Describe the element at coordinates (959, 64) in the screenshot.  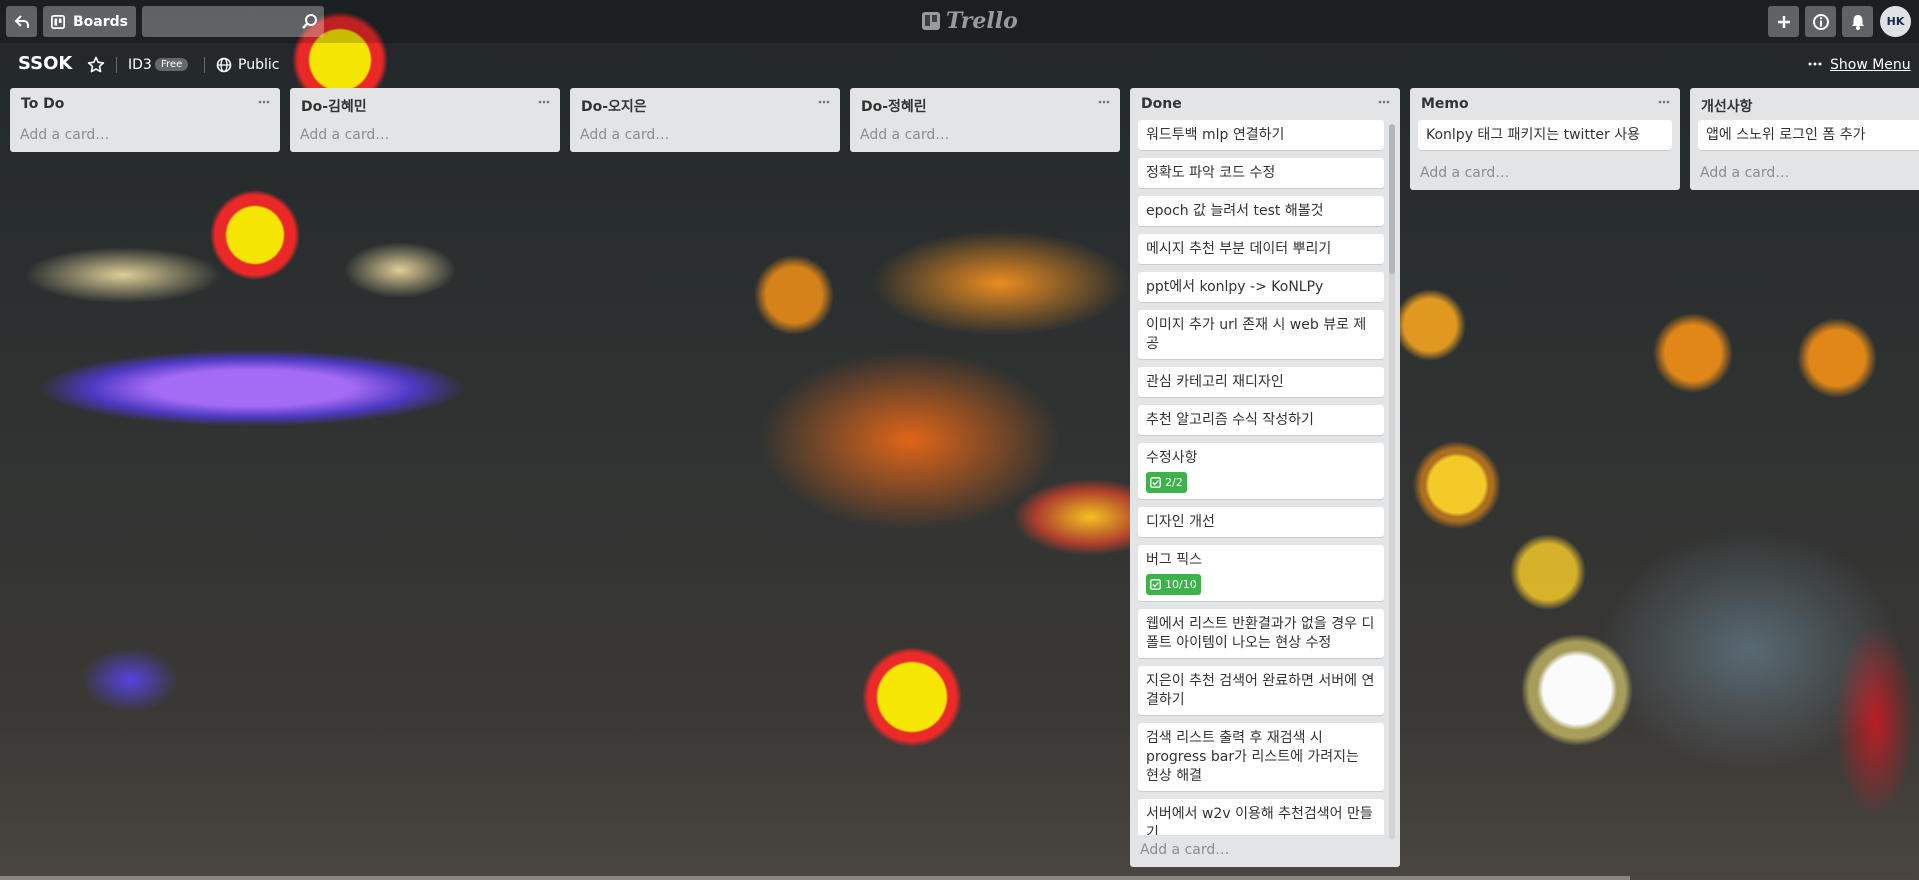
I see `board-header: SSOK ID3 Free Public Show Menu` at that location.